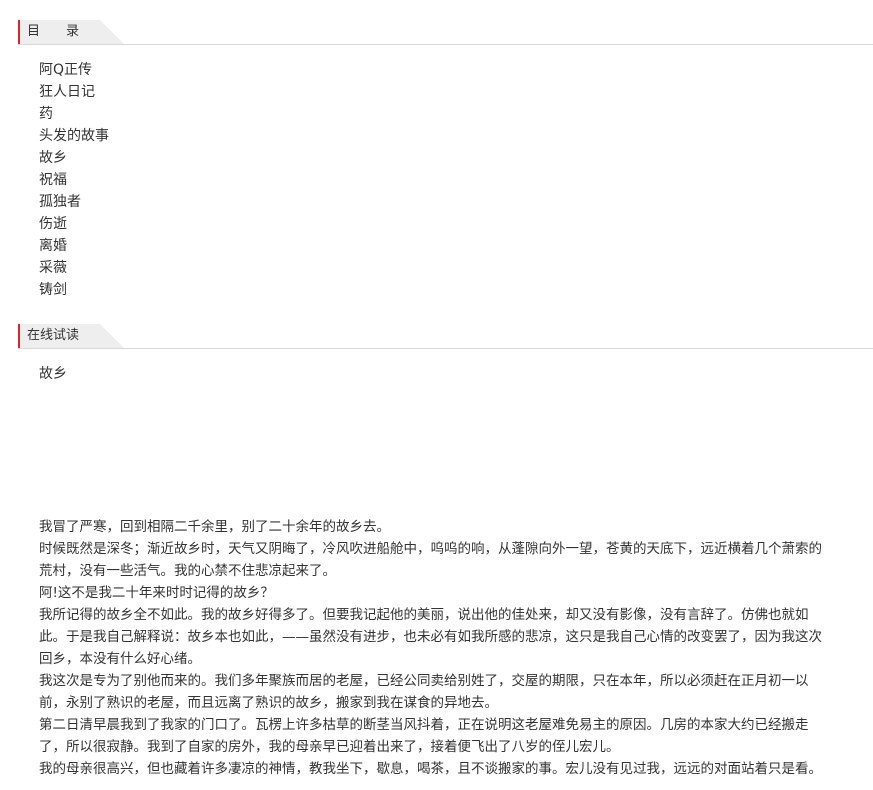 Image resolution: width=873 pixels, height=790 pixels. What do you see at coordinates (156, 593) in the screenshot?
I see `text-line: 阿!这不是我二十年来时时记得的故乡？` at bounding box center [156, 593].